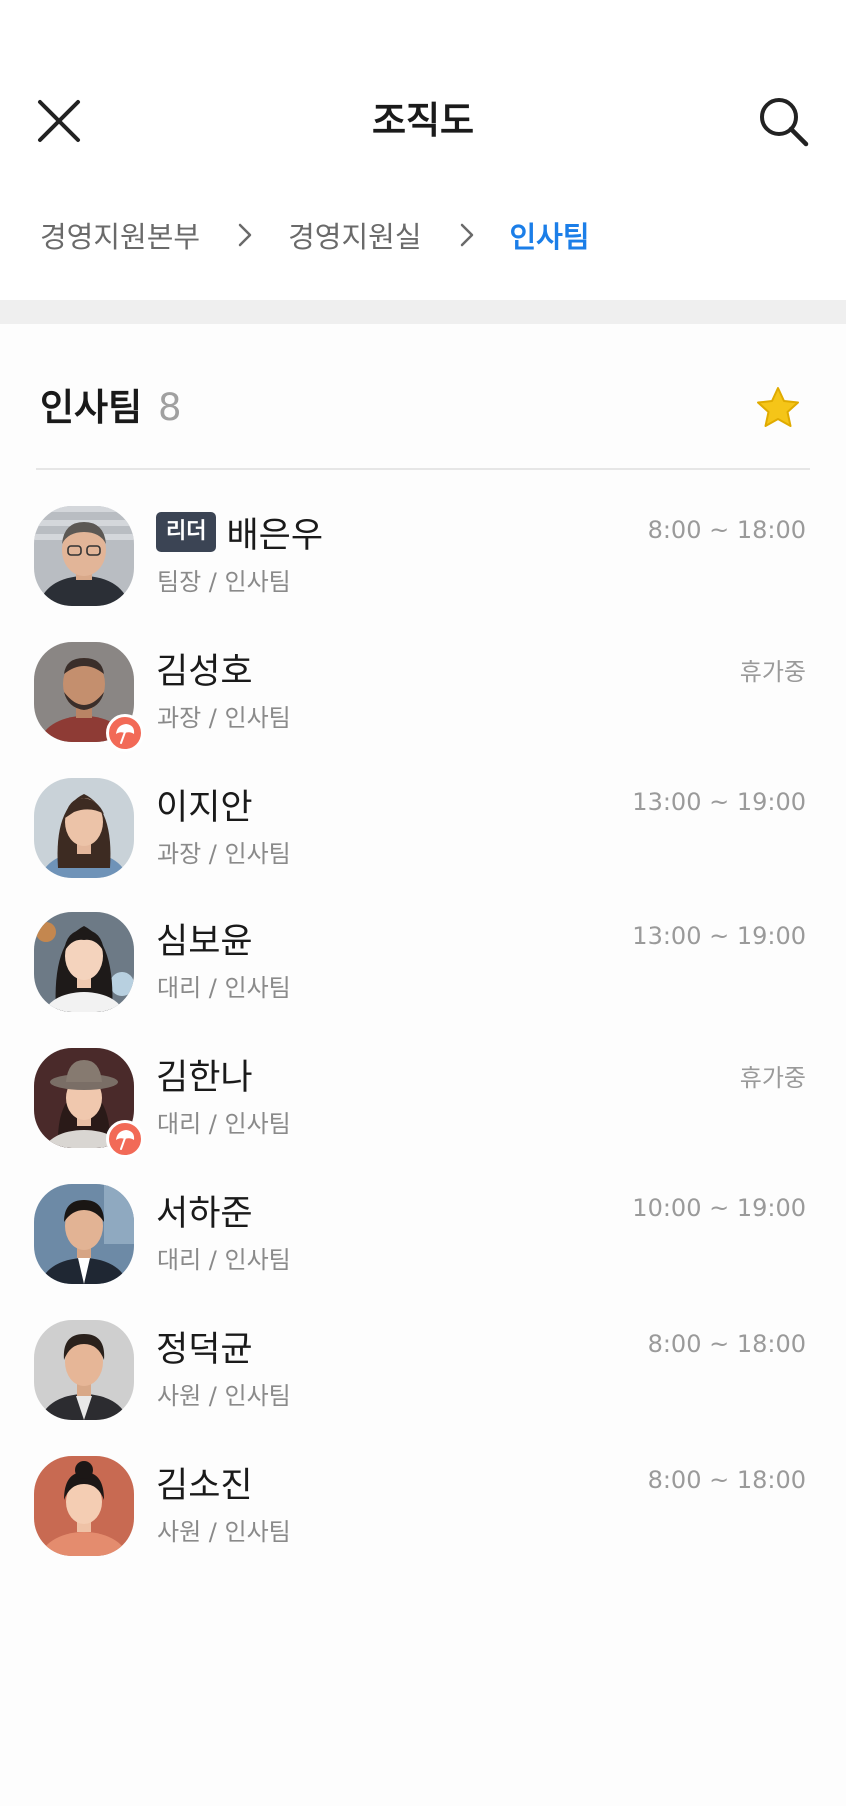 This screenshot has height=1806, width=846. What do you see at coordinates (204, 807) in the screenshot?
I see `member-name: 이지안` at bounding box center [204, 807].